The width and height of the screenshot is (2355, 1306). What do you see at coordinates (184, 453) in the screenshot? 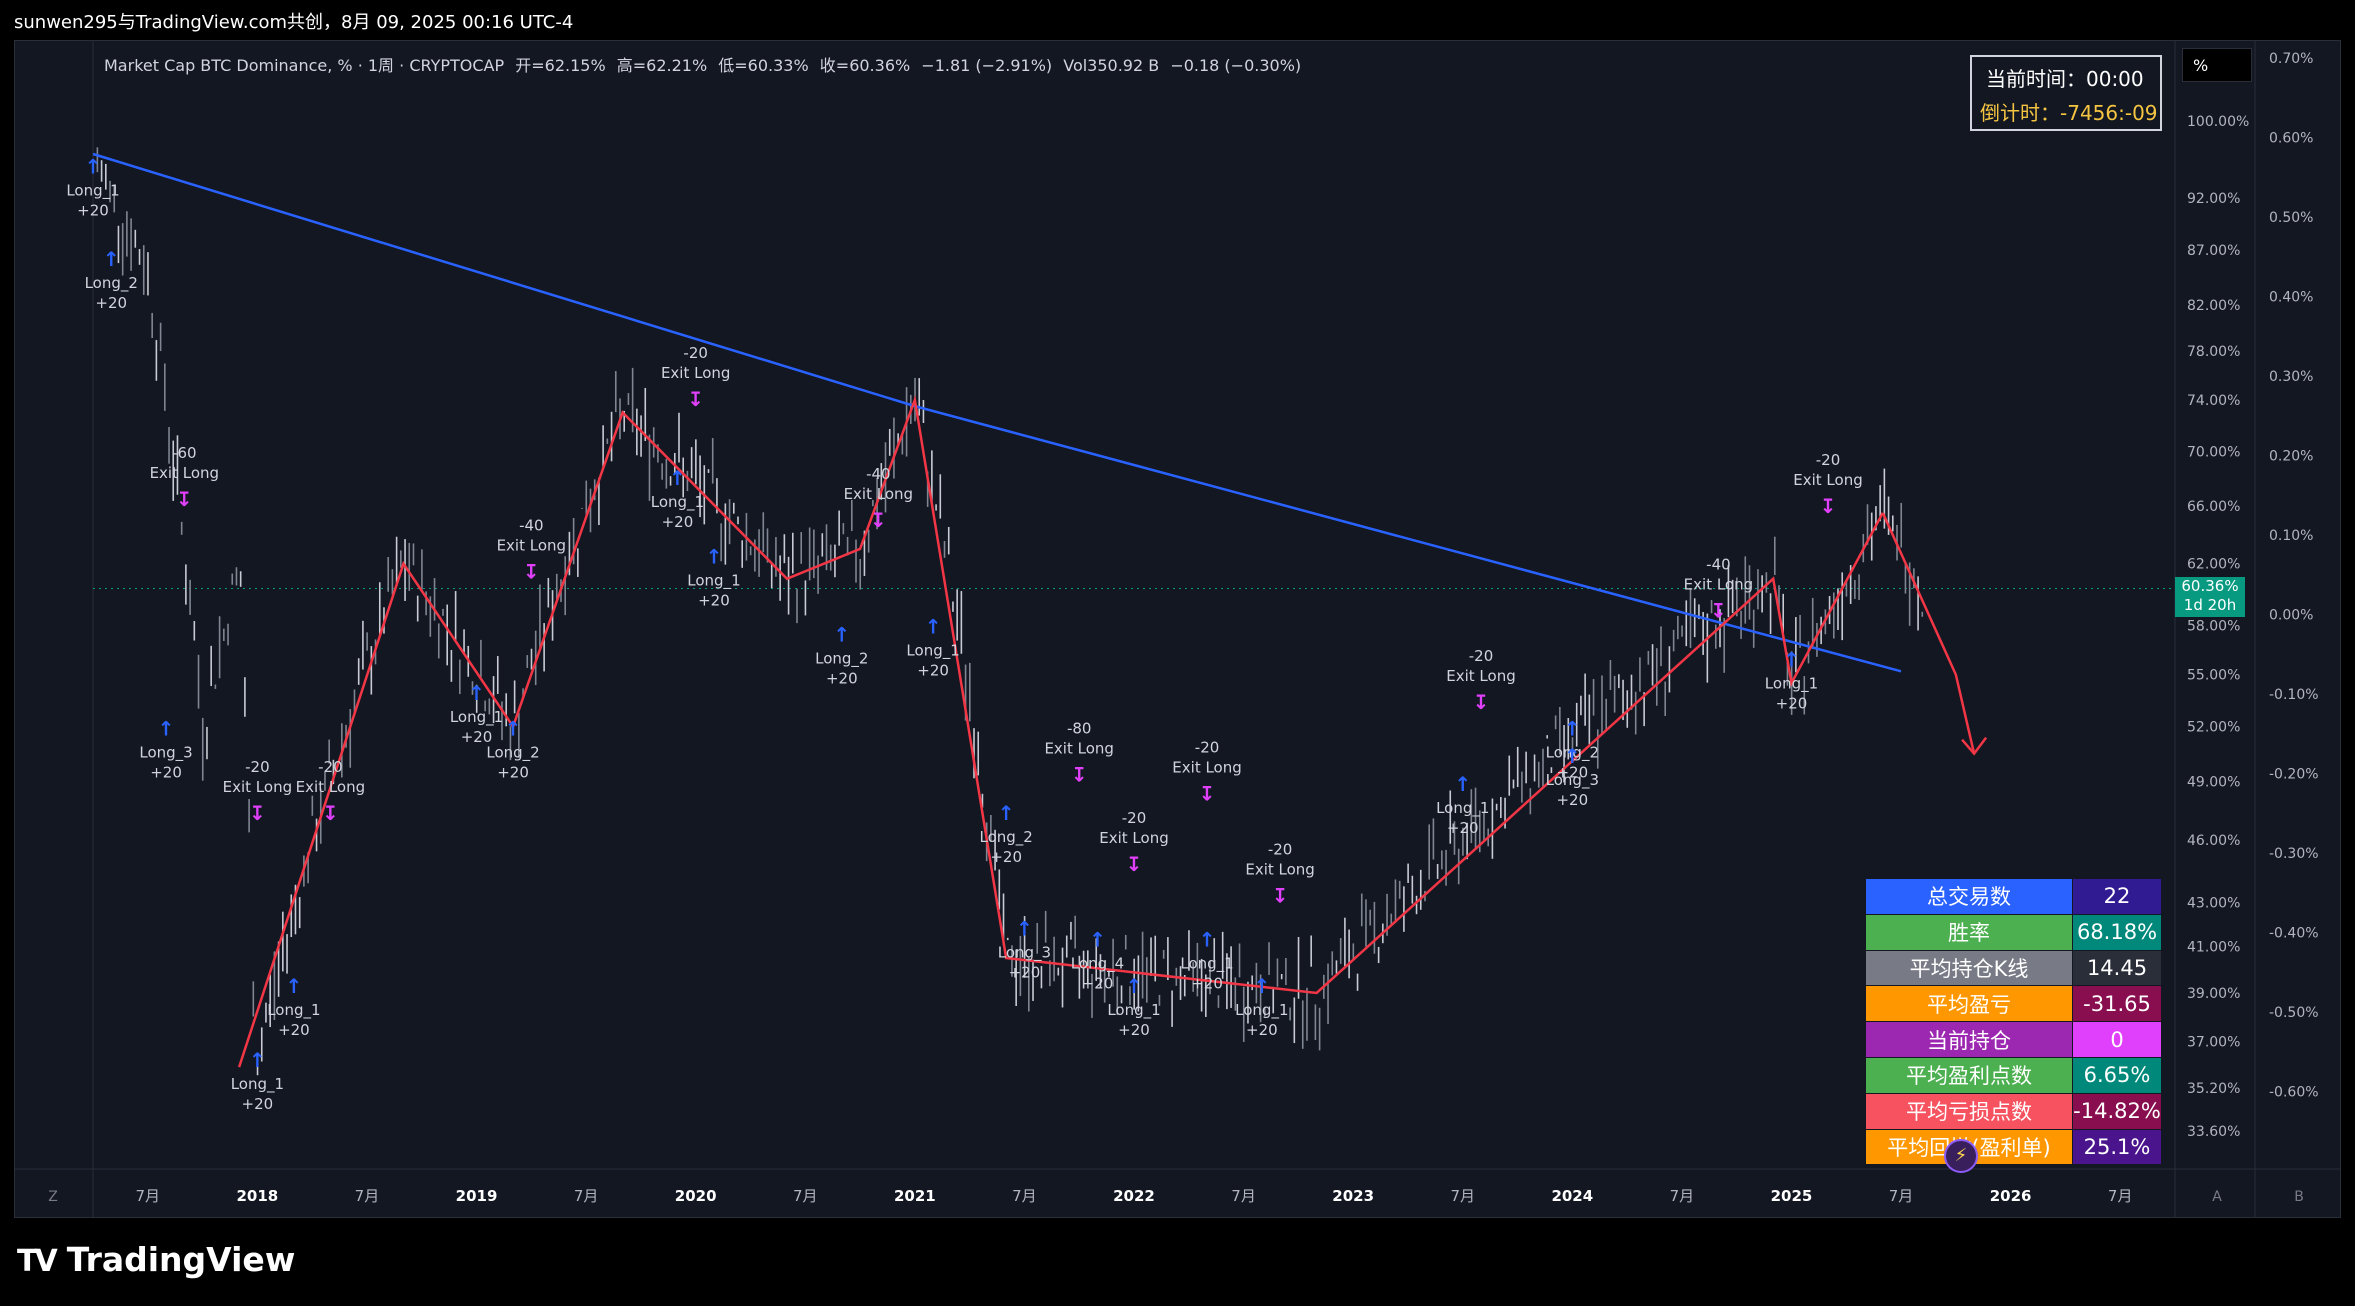
I see `exit-label: -60` at bounding box center [184, 453].